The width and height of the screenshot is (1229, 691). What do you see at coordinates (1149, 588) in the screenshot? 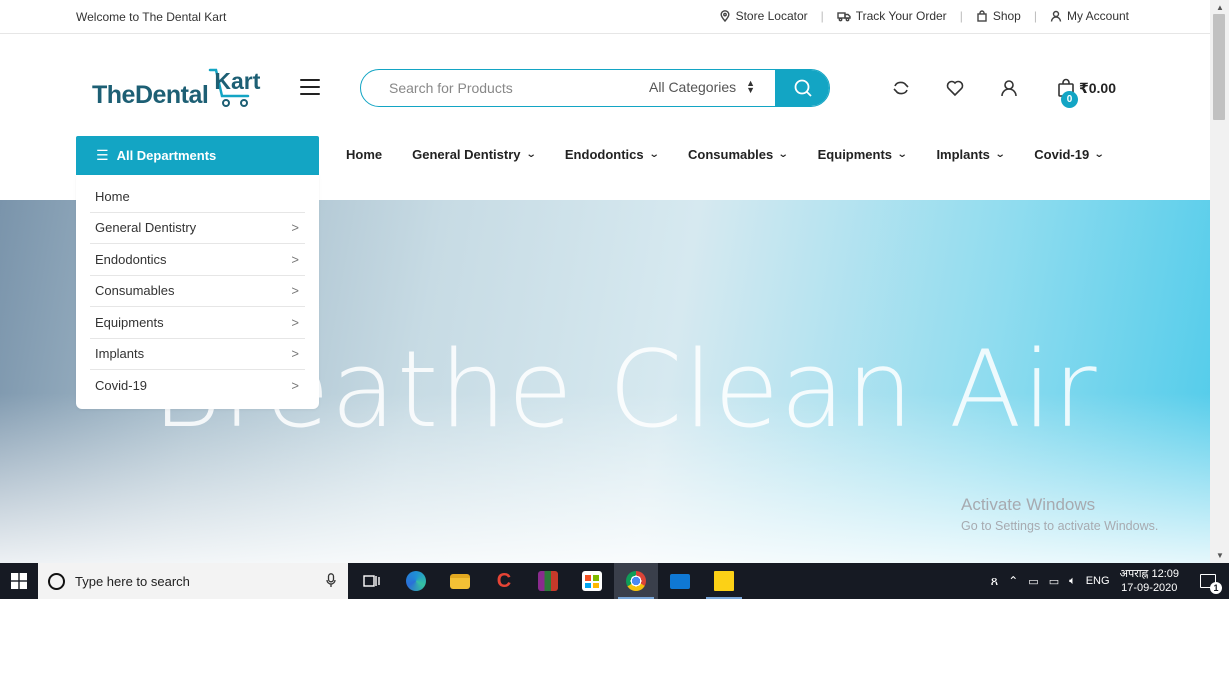
I see `clock-date: 17-09-2020` at bounding box center [1149, 588].